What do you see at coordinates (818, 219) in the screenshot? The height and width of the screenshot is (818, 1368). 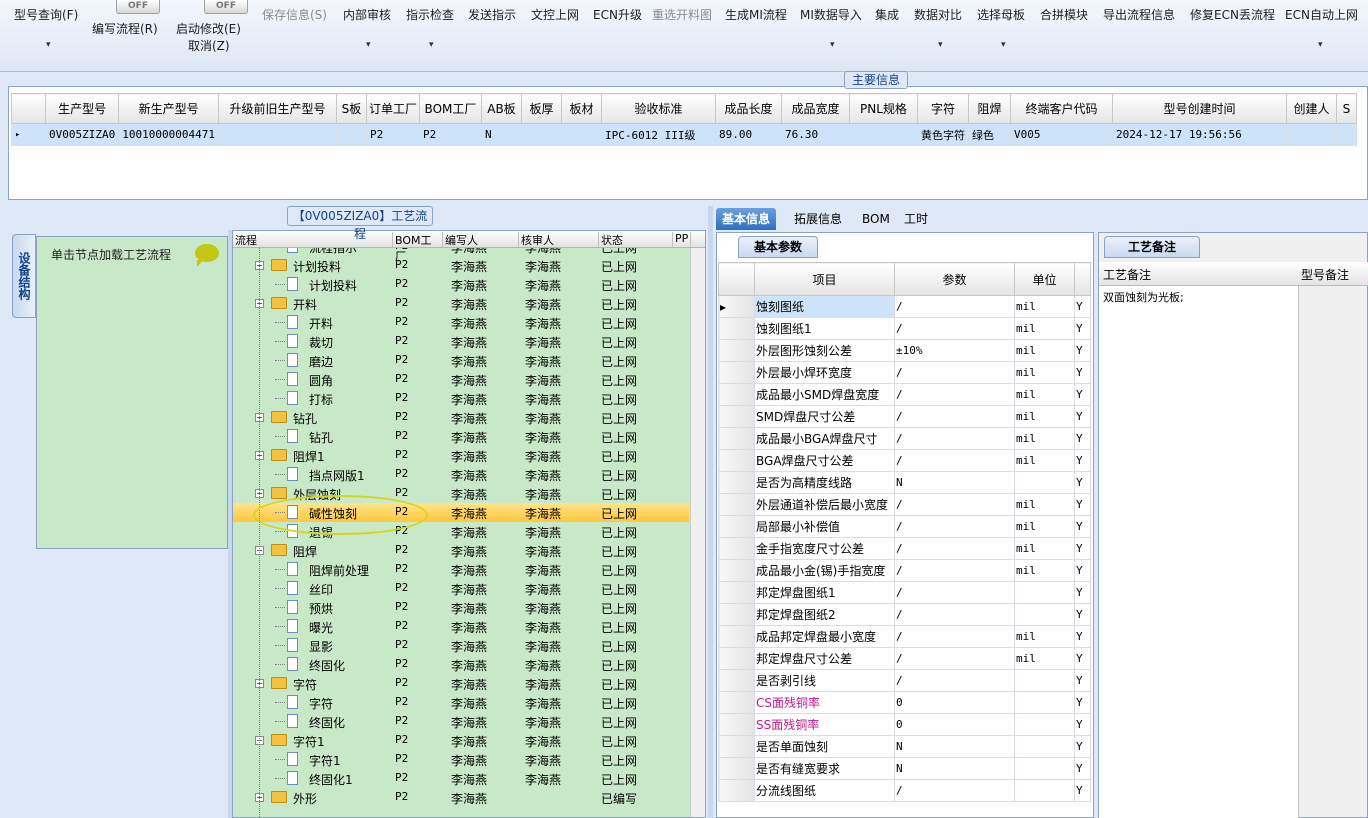 I see `tab-1: 拓展信息` at bounding box center [818, 219].